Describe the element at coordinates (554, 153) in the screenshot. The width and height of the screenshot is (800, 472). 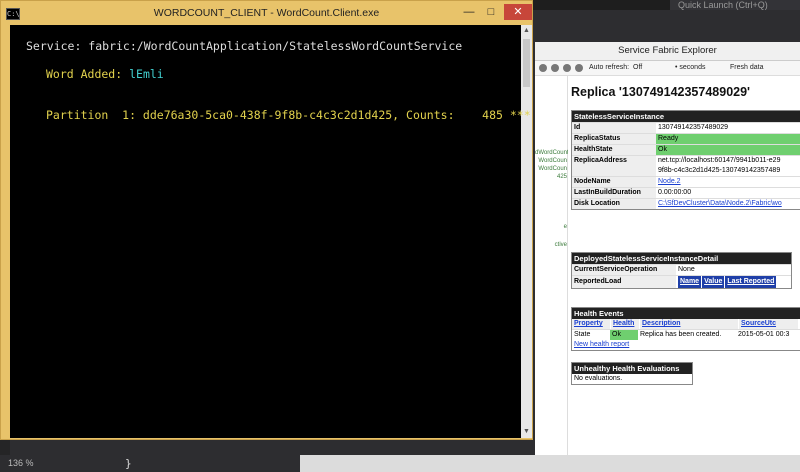
I see `tree-fragment: dWordCounter` at that location.